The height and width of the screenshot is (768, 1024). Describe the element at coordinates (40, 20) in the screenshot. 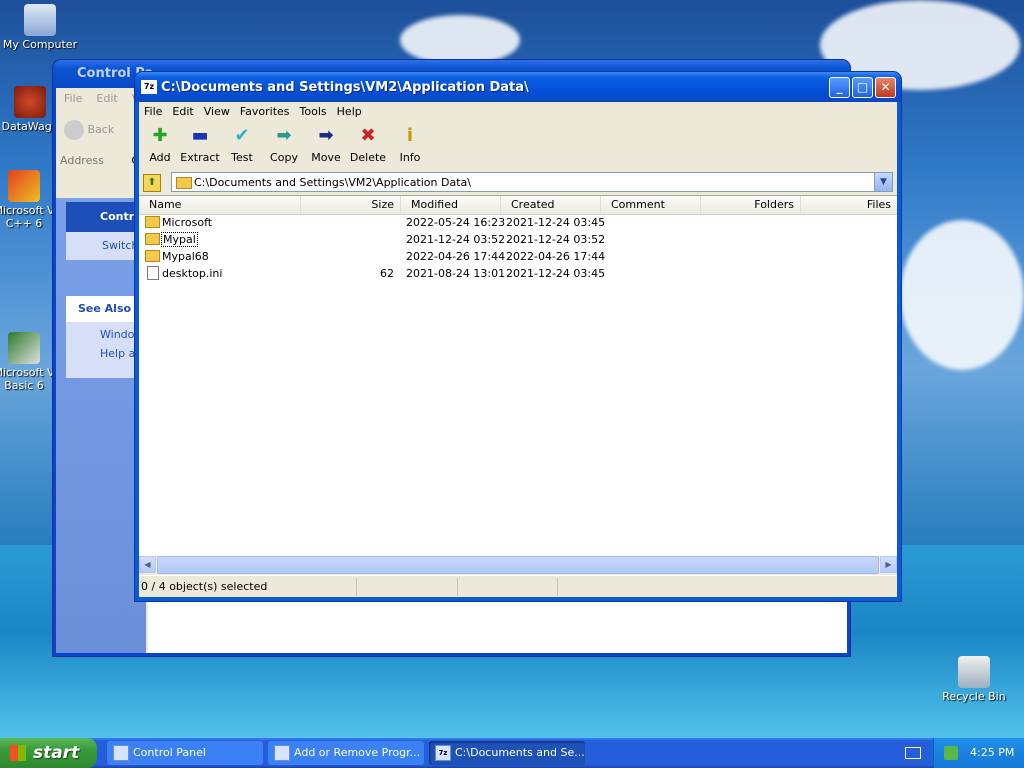

I see `my-computer-icon` at that location.